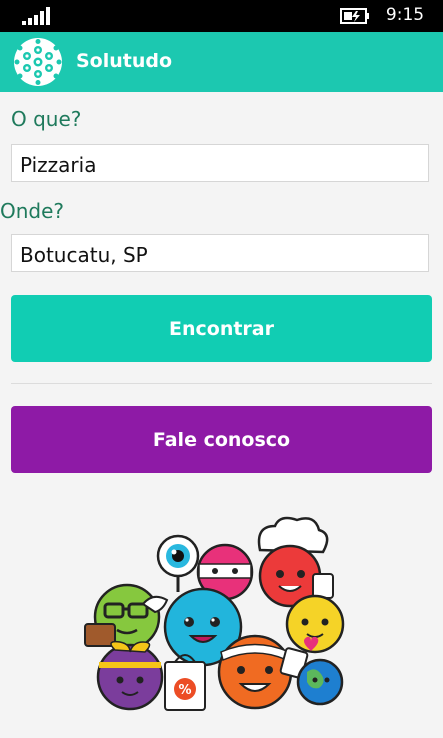 This screenshot has width=443, height=738. What do you see at coordinates (221, 383) in the screenshot?
I see `divider` at bounding box center [221, 383].